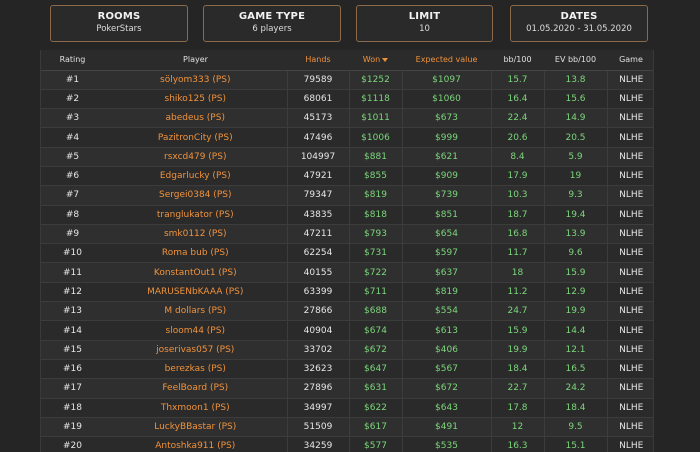  Describe the element at coordinates (376, 408) in the screenshot. I see `cell-won: $622` at that location.